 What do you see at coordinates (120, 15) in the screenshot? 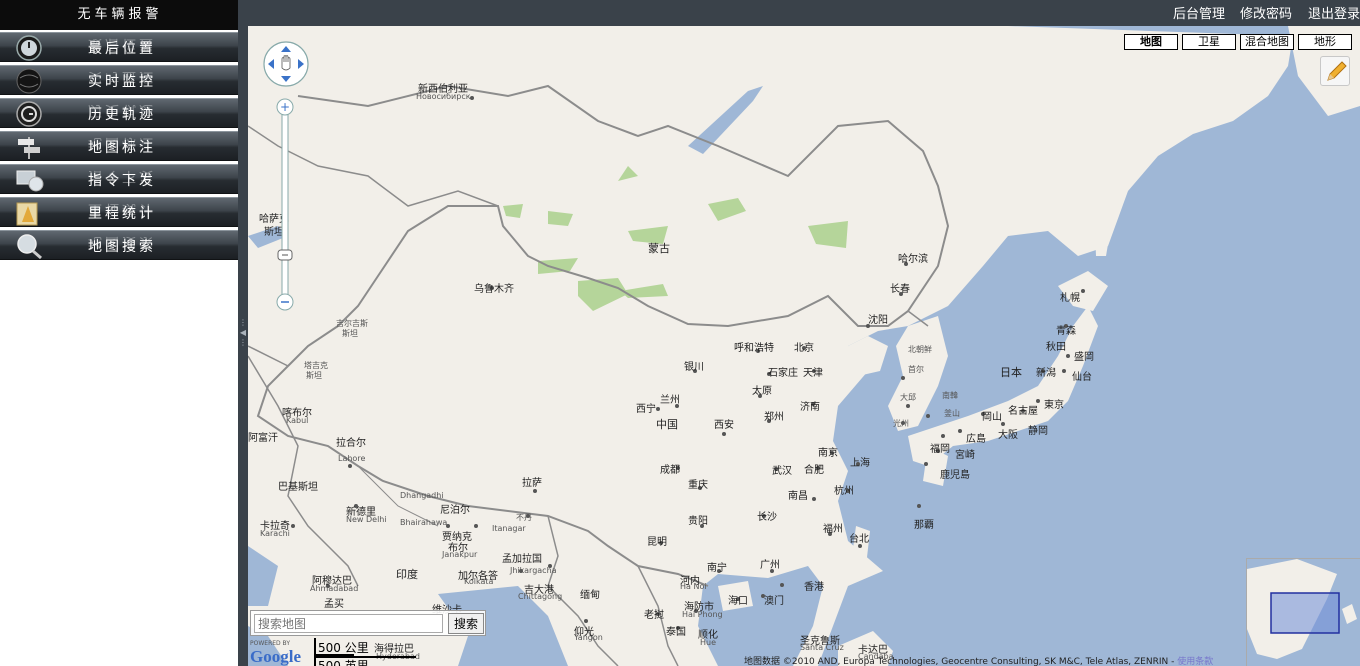
I see `alarm-status-header: 无车辆报警` at bounding box center [120, 15].